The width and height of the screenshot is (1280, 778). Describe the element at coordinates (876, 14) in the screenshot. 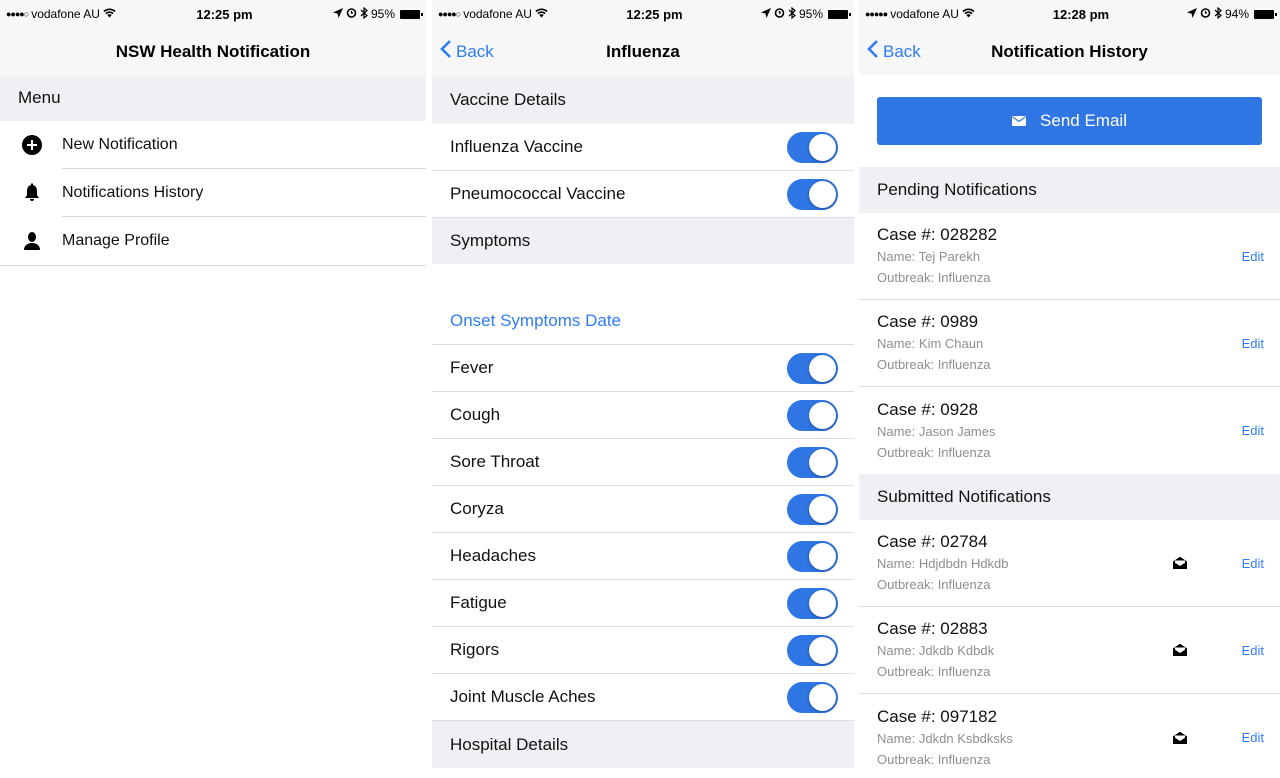

I see `signal-strength: ●●●●●` at that location.